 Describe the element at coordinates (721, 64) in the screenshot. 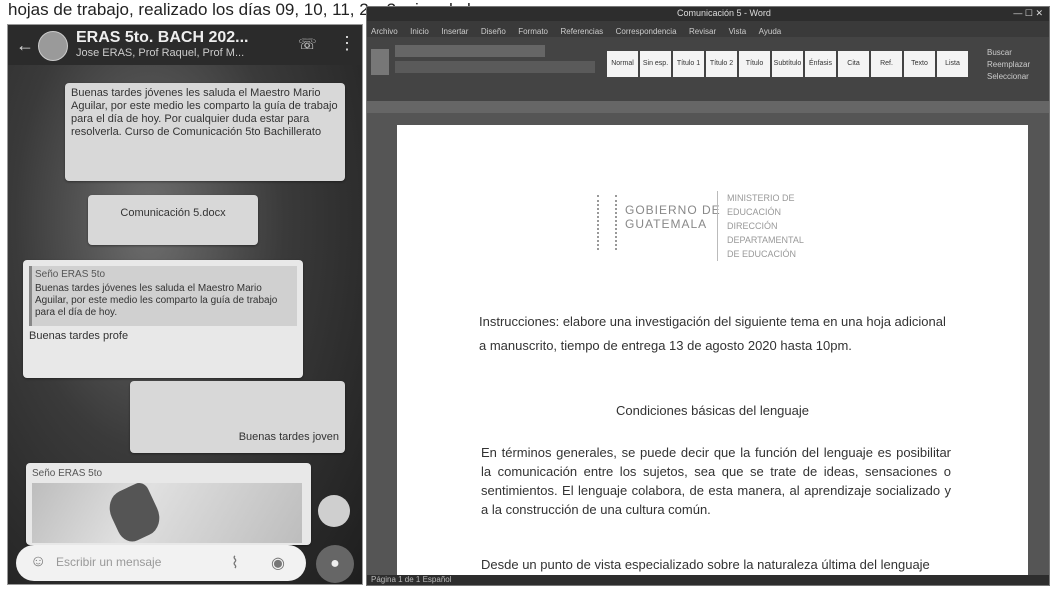

I see `style-tile: Título 2` at that location.